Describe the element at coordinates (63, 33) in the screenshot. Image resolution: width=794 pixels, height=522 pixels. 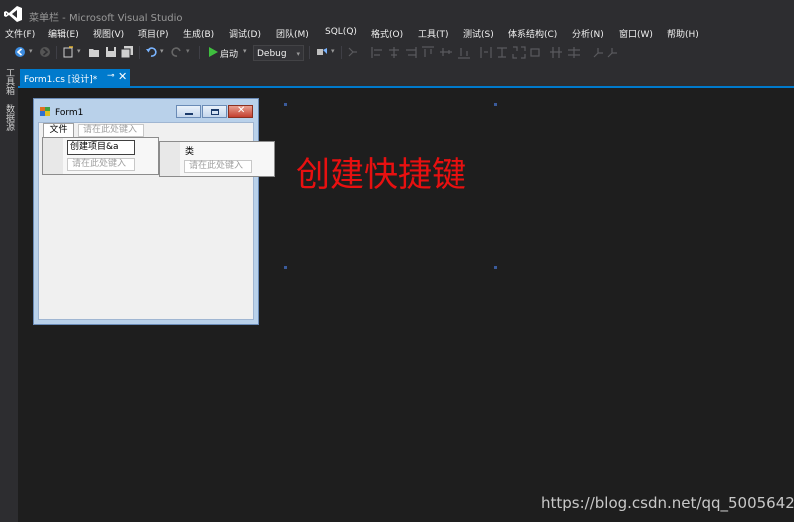
I see `menu-edit: 编辑(E)` at that location.